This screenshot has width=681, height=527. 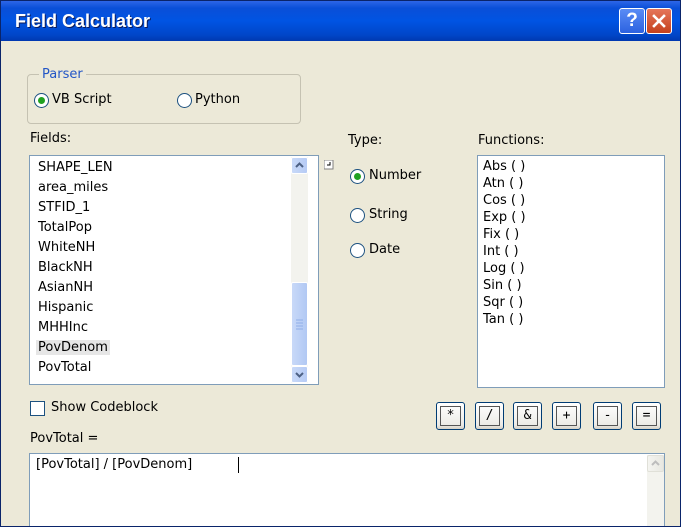 I want to click on parser-legend: Parser, so click(x=62, y=74).